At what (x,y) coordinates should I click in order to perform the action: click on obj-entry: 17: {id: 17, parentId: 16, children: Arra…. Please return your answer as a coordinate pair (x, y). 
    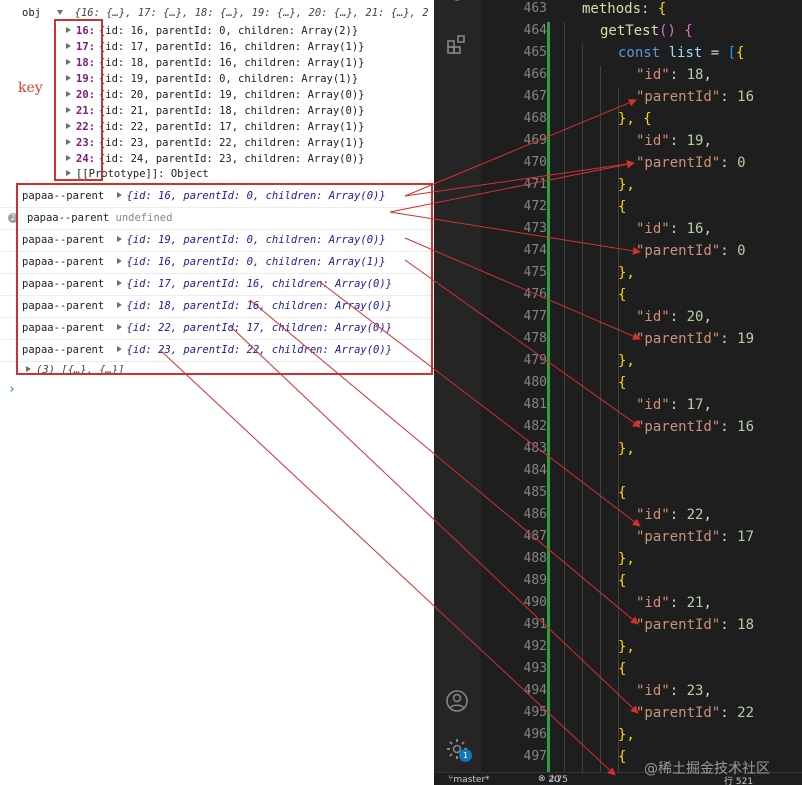
    Looking at the image, I should click on (215, 47).